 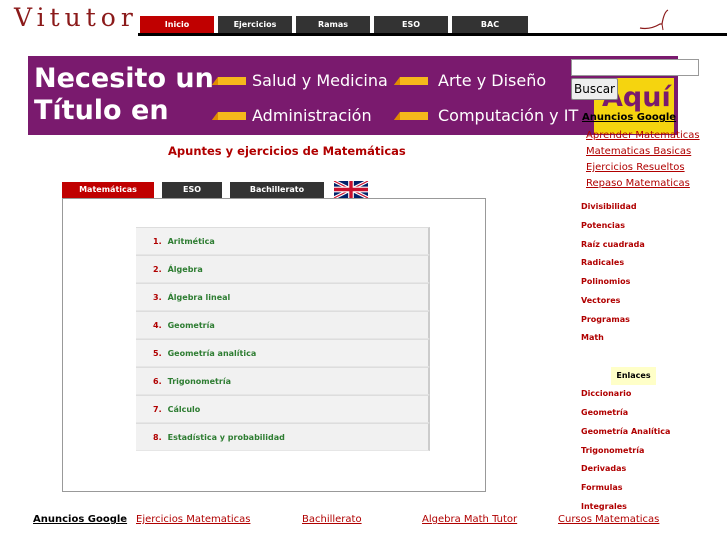 I want to click on bottom-ad-link: Bachillerato, so click(x=332, y=519).